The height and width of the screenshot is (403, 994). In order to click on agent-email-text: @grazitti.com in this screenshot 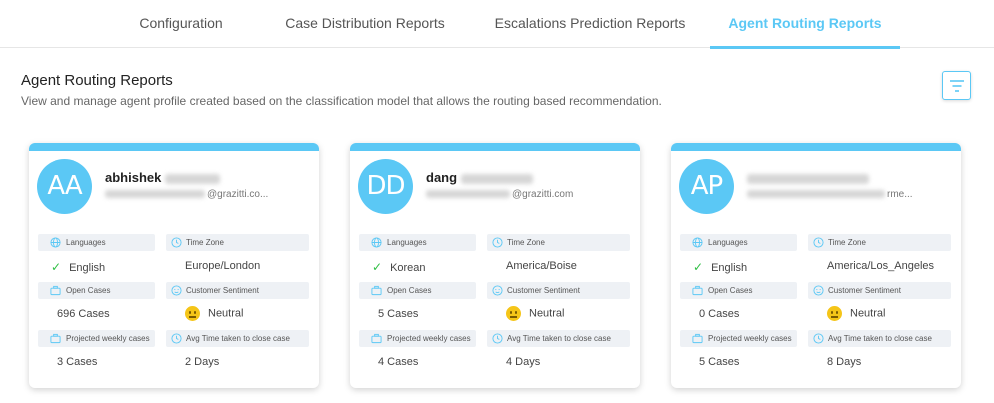, I will do `click(543, 194)`.